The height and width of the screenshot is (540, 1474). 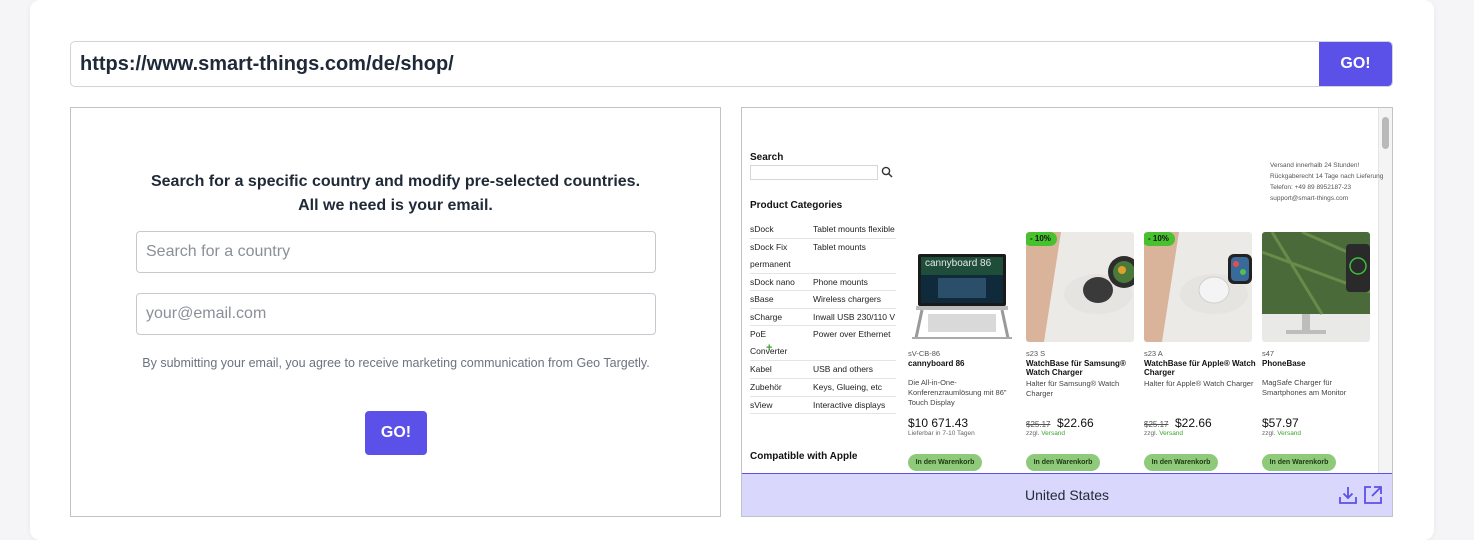 What do you see at coordinates (1316, 287) in the screenshot?
I see `product-image` at bounding box center [1316, 287].